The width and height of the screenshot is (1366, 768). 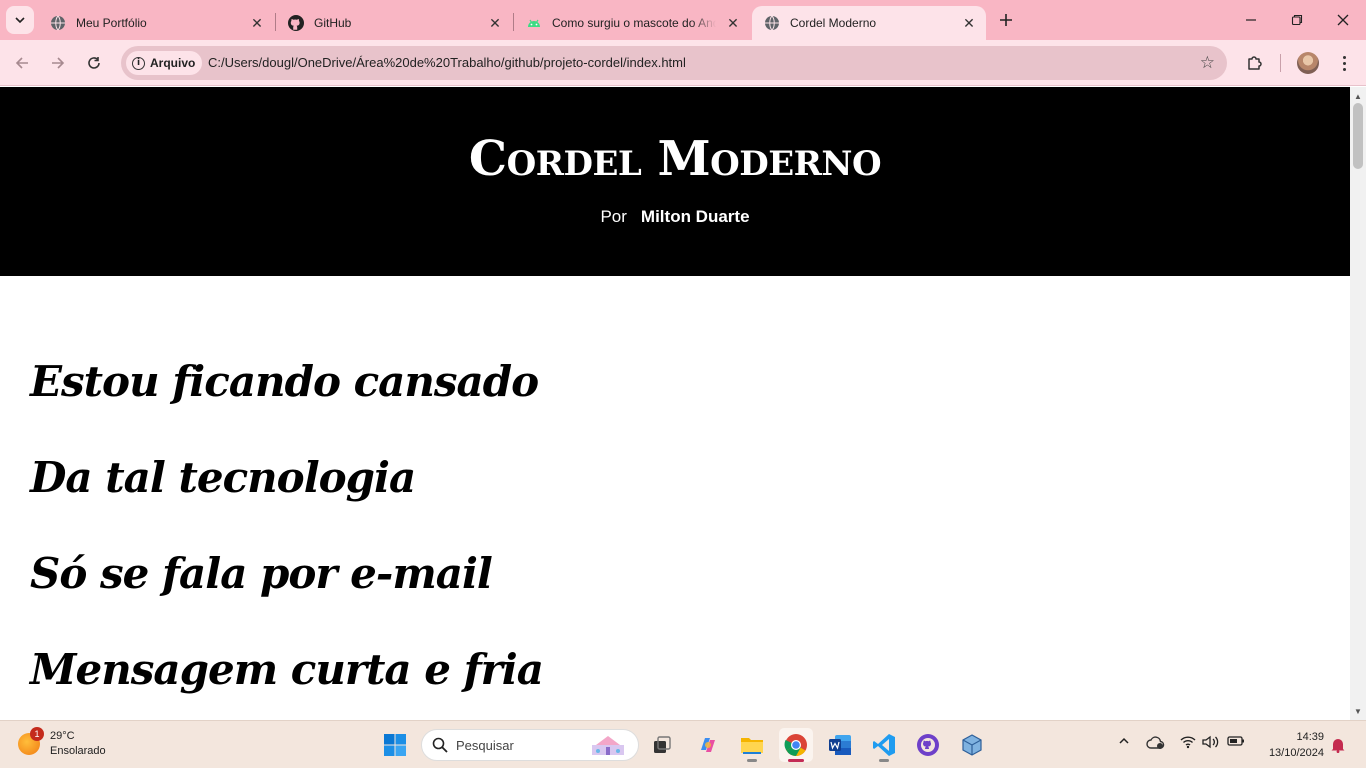 I want to click on extensions-button, so click(x=1255, y=63).